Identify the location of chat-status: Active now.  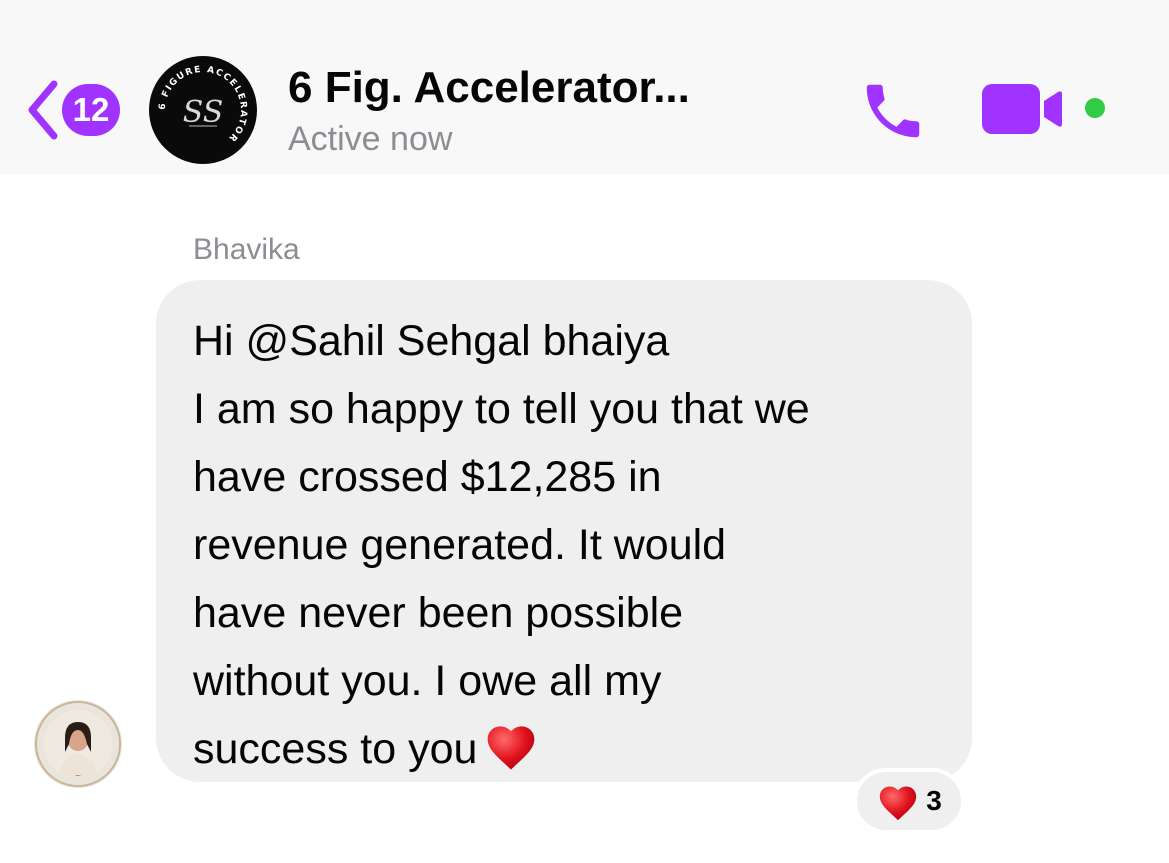
(370, 139).